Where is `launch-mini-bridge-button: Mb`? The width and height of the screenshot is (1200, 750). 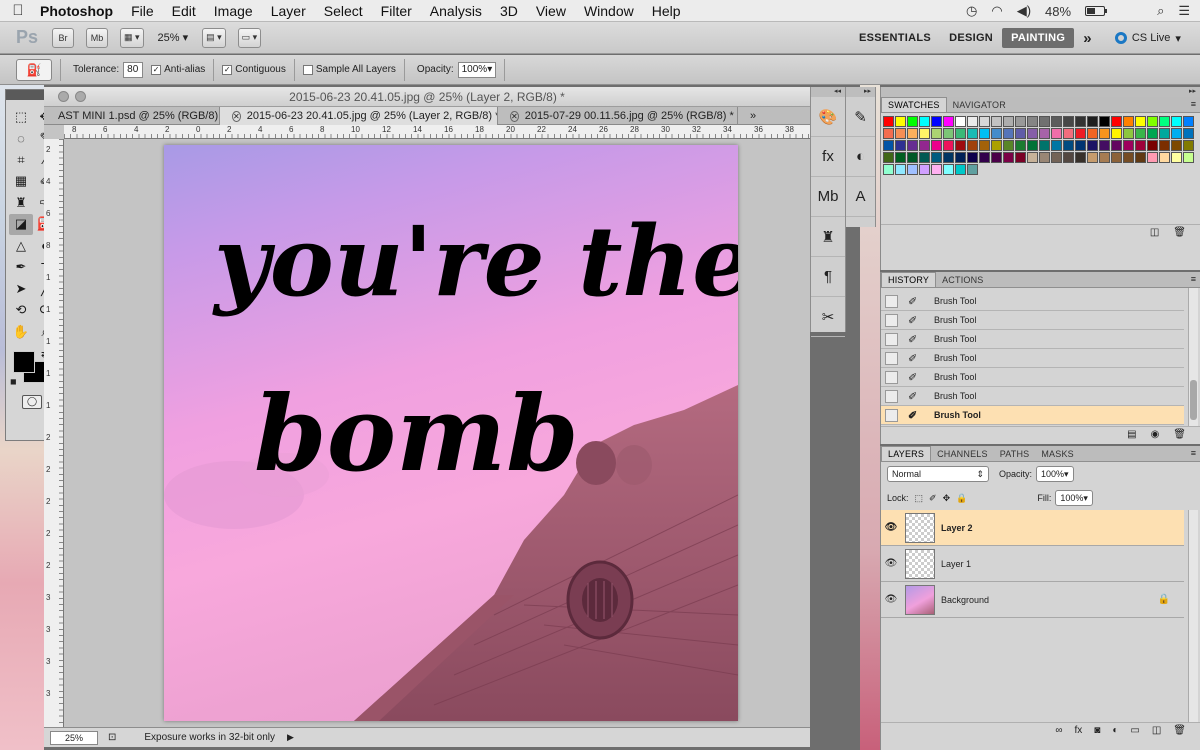 launch-mini-bridge-button: Mb is located at coordinates (97, 37).